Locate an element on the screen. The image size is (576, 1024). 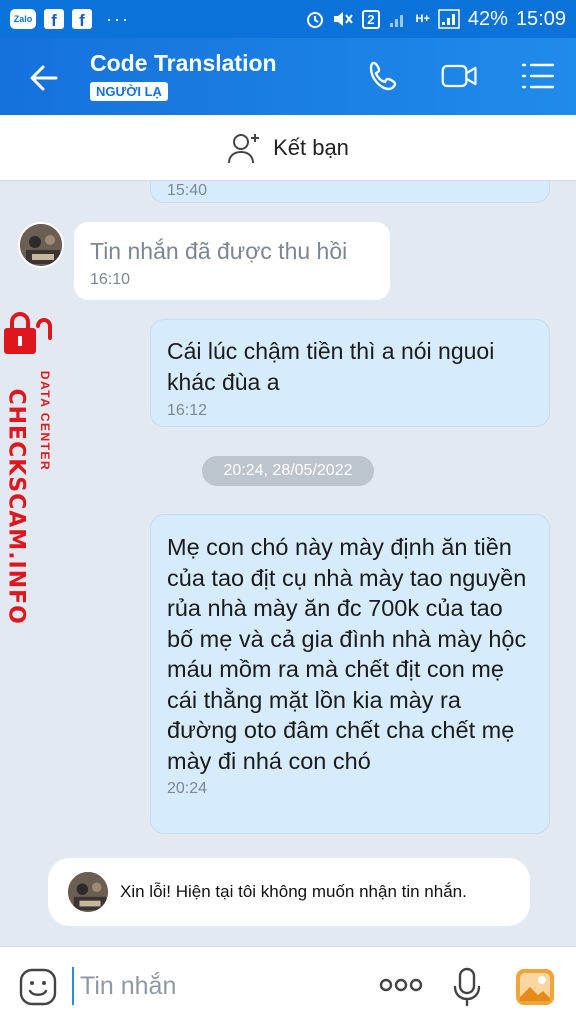
message-text: Tin nhắn đã được thu hồi is located at coordinates (219, 251).